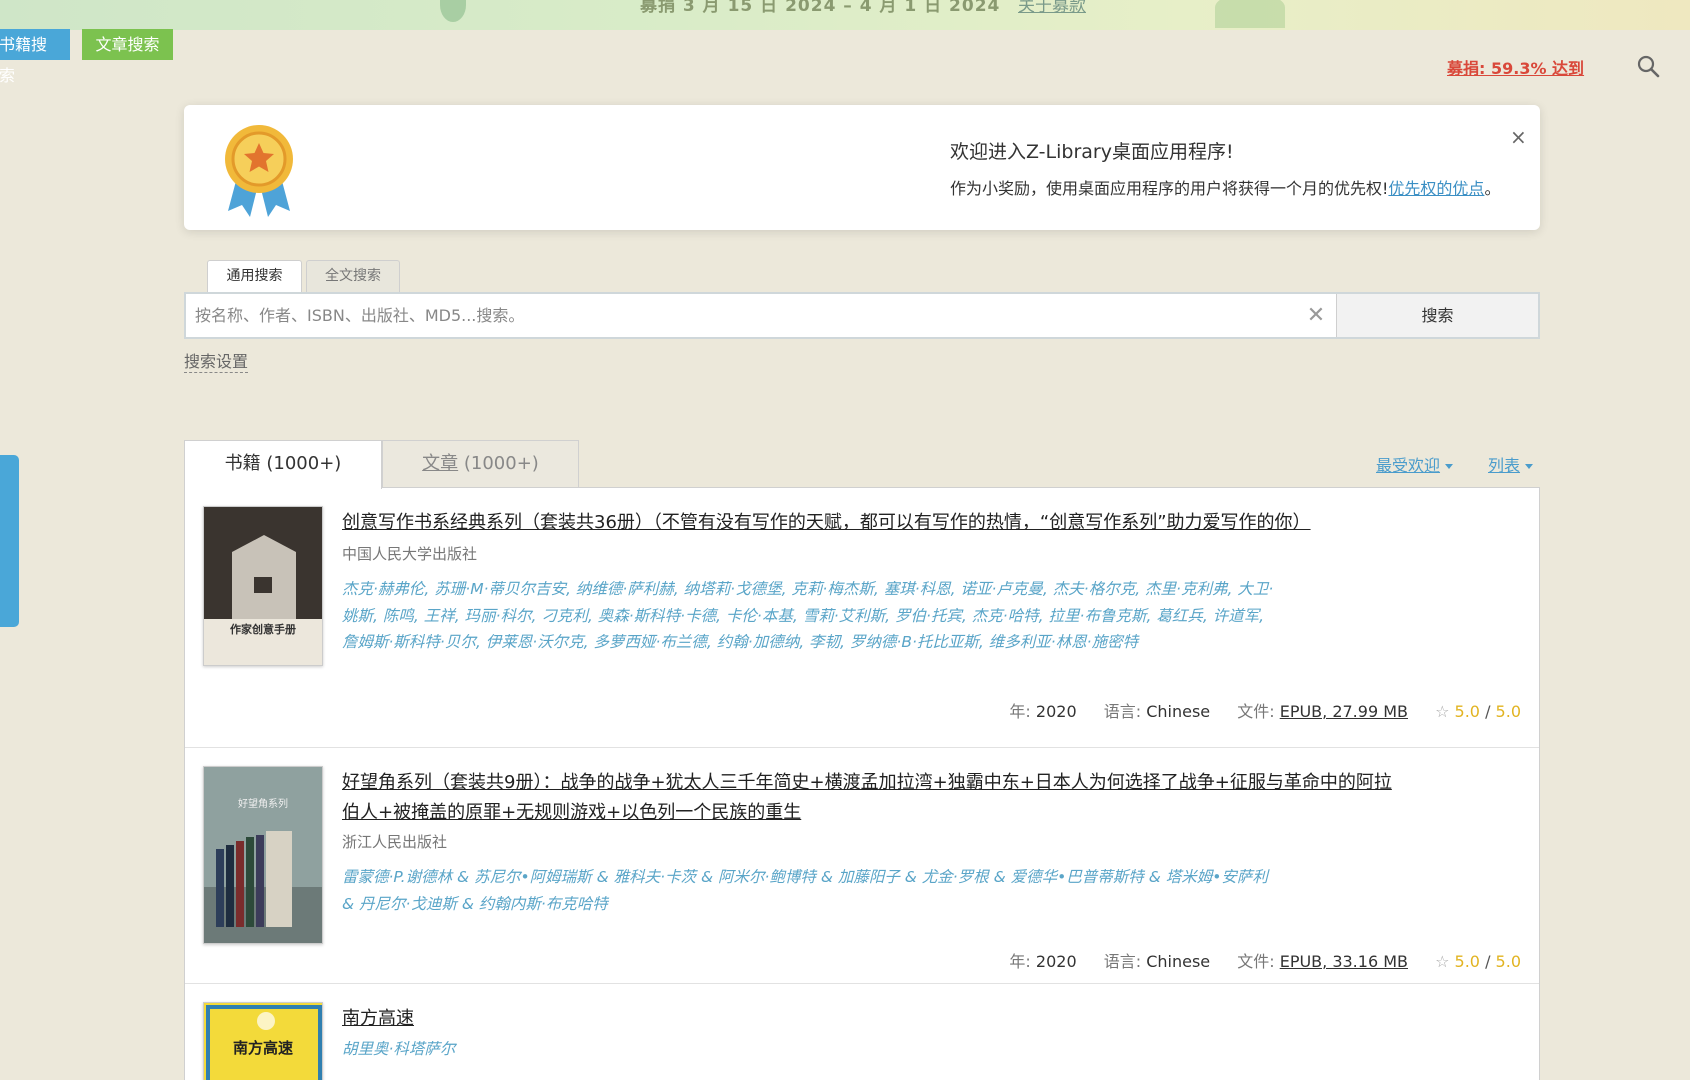 Image resolution: width=1690 pixels, height=1080 pixels. Describe the element at coordinates (1504, 465) in the screenshot. I see `view-list-label: 列表` at that location.